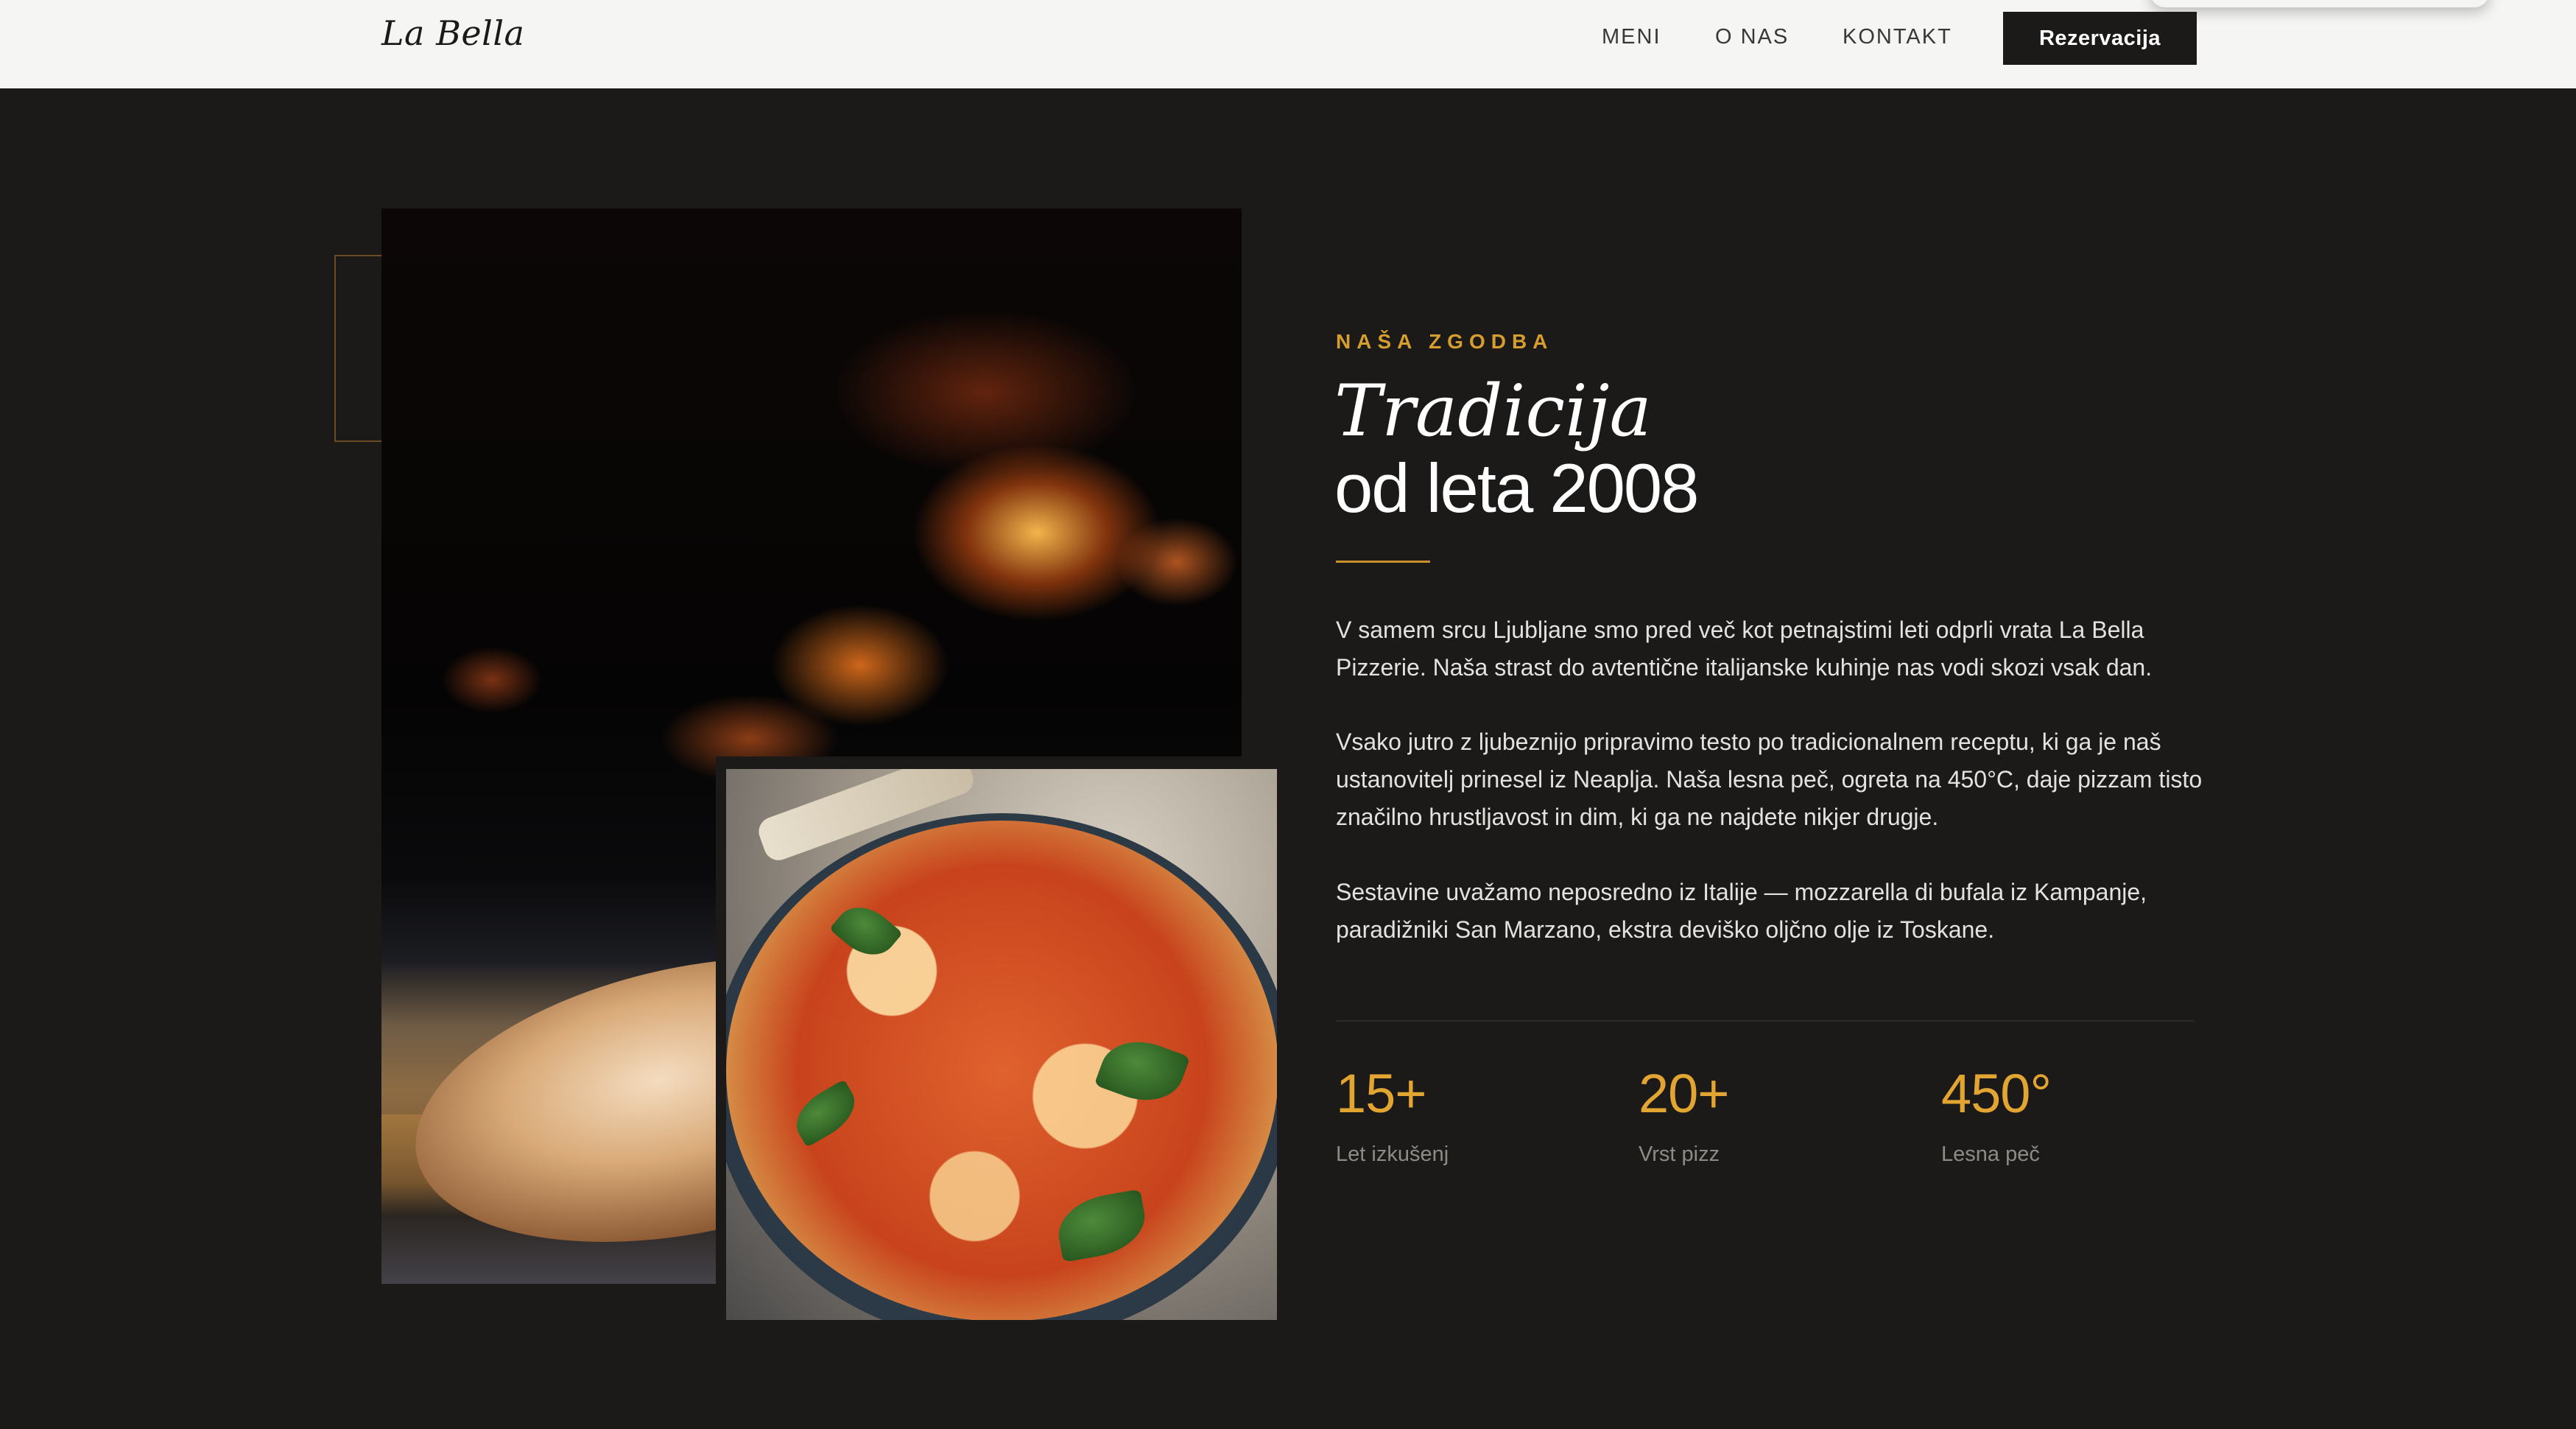  I want to click on stat-label-oven: Lesna peč, so click(1990, 1154).